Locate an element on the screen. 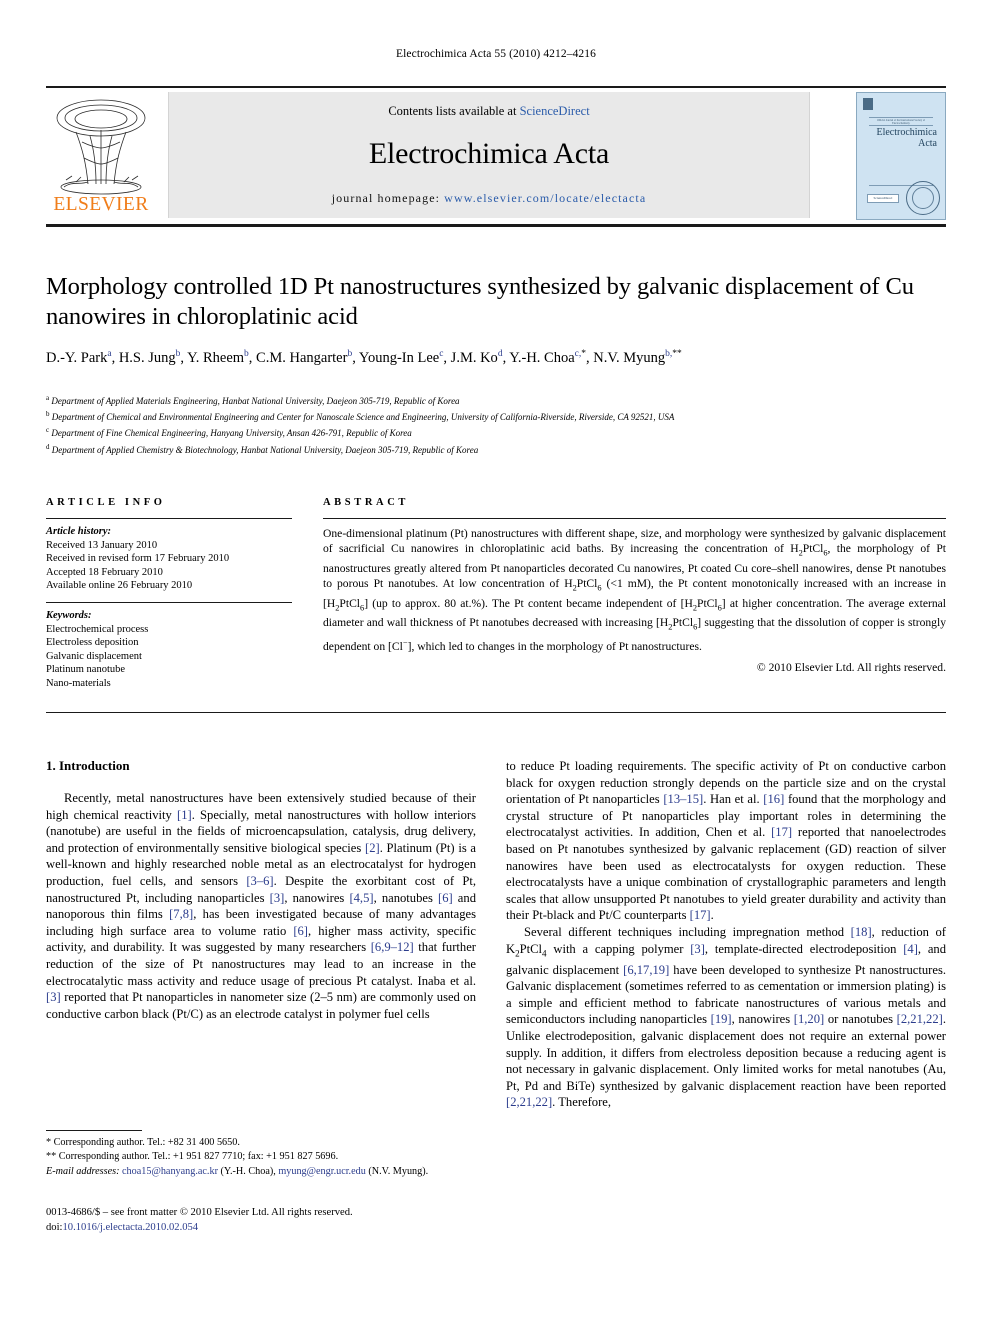 Image resolution: width=992 pixels, height=1323 pixels. section-heading-introduction: 1. Introduction is located at coordinates (88, 765).